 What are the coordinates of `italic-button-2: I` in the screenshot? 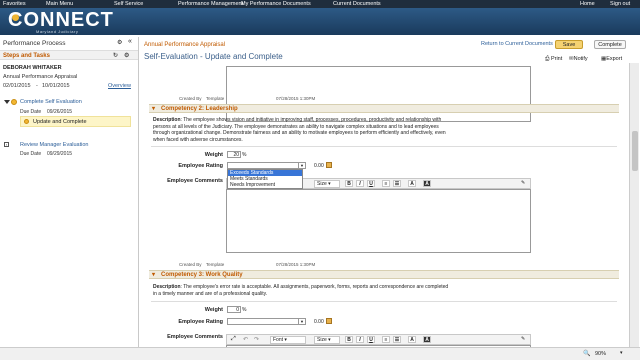 It's located at (360, 183).